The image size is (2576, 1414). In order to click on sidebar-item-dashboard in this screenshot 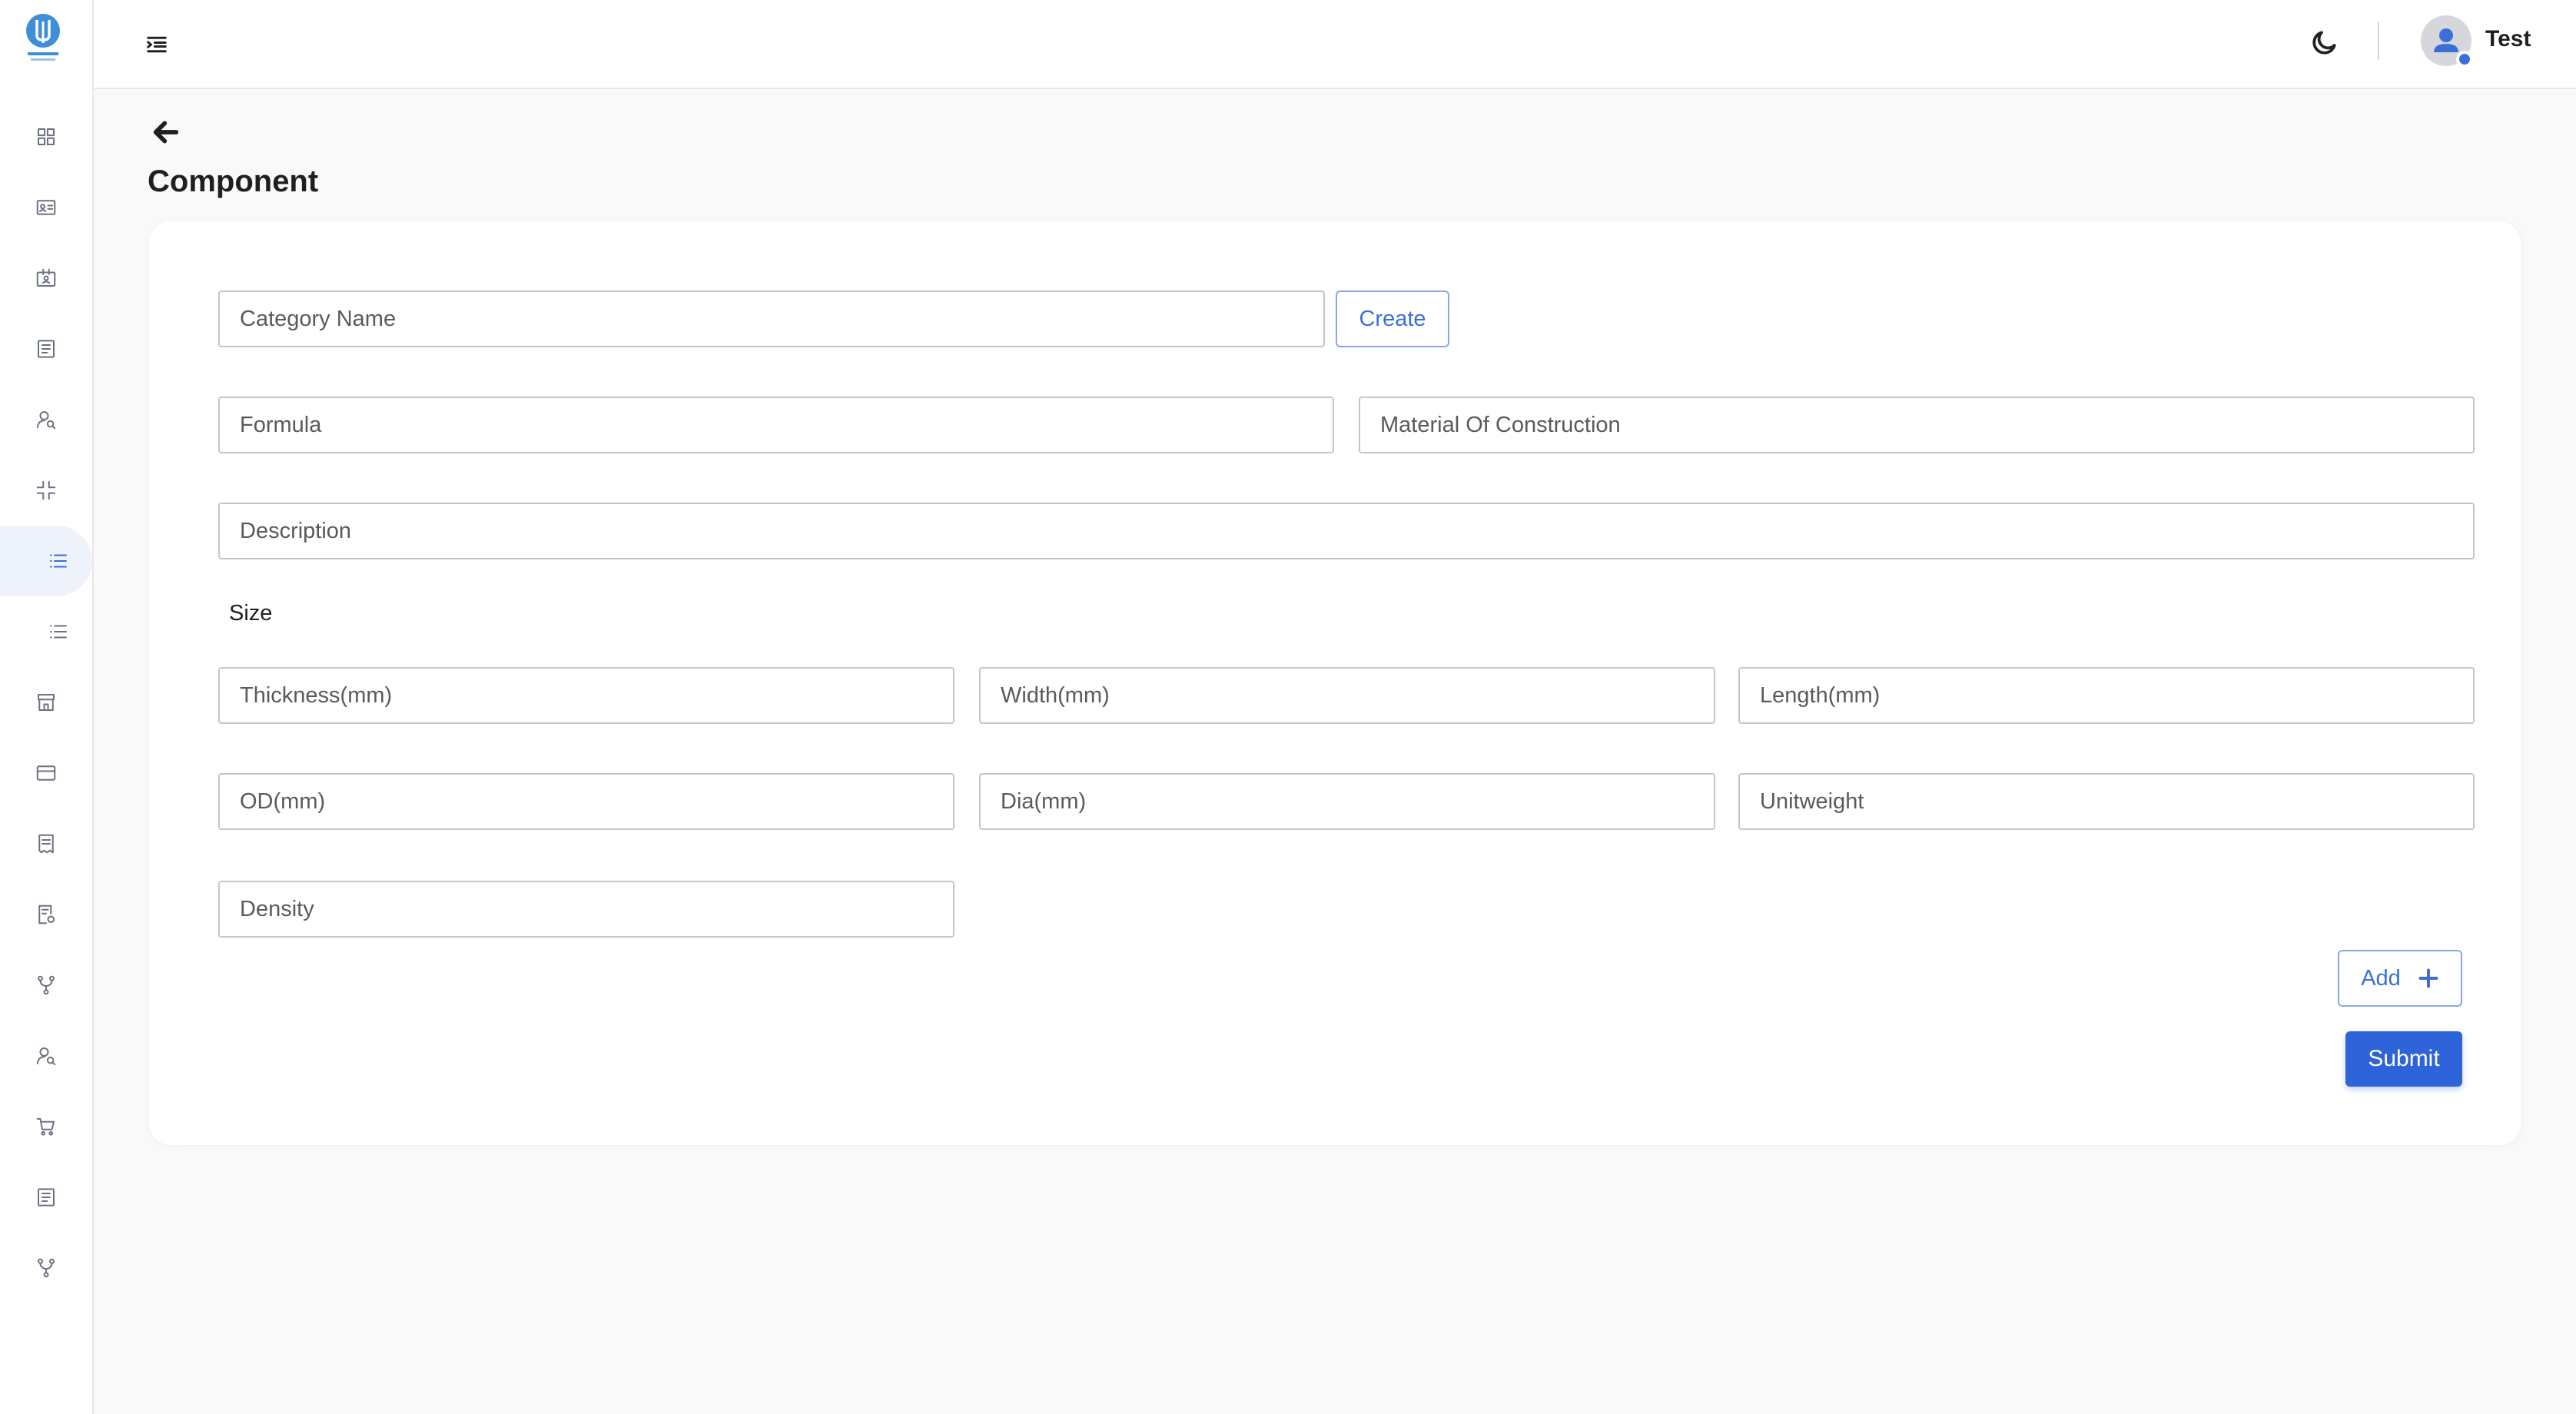, I will do `click(46, 136)`.